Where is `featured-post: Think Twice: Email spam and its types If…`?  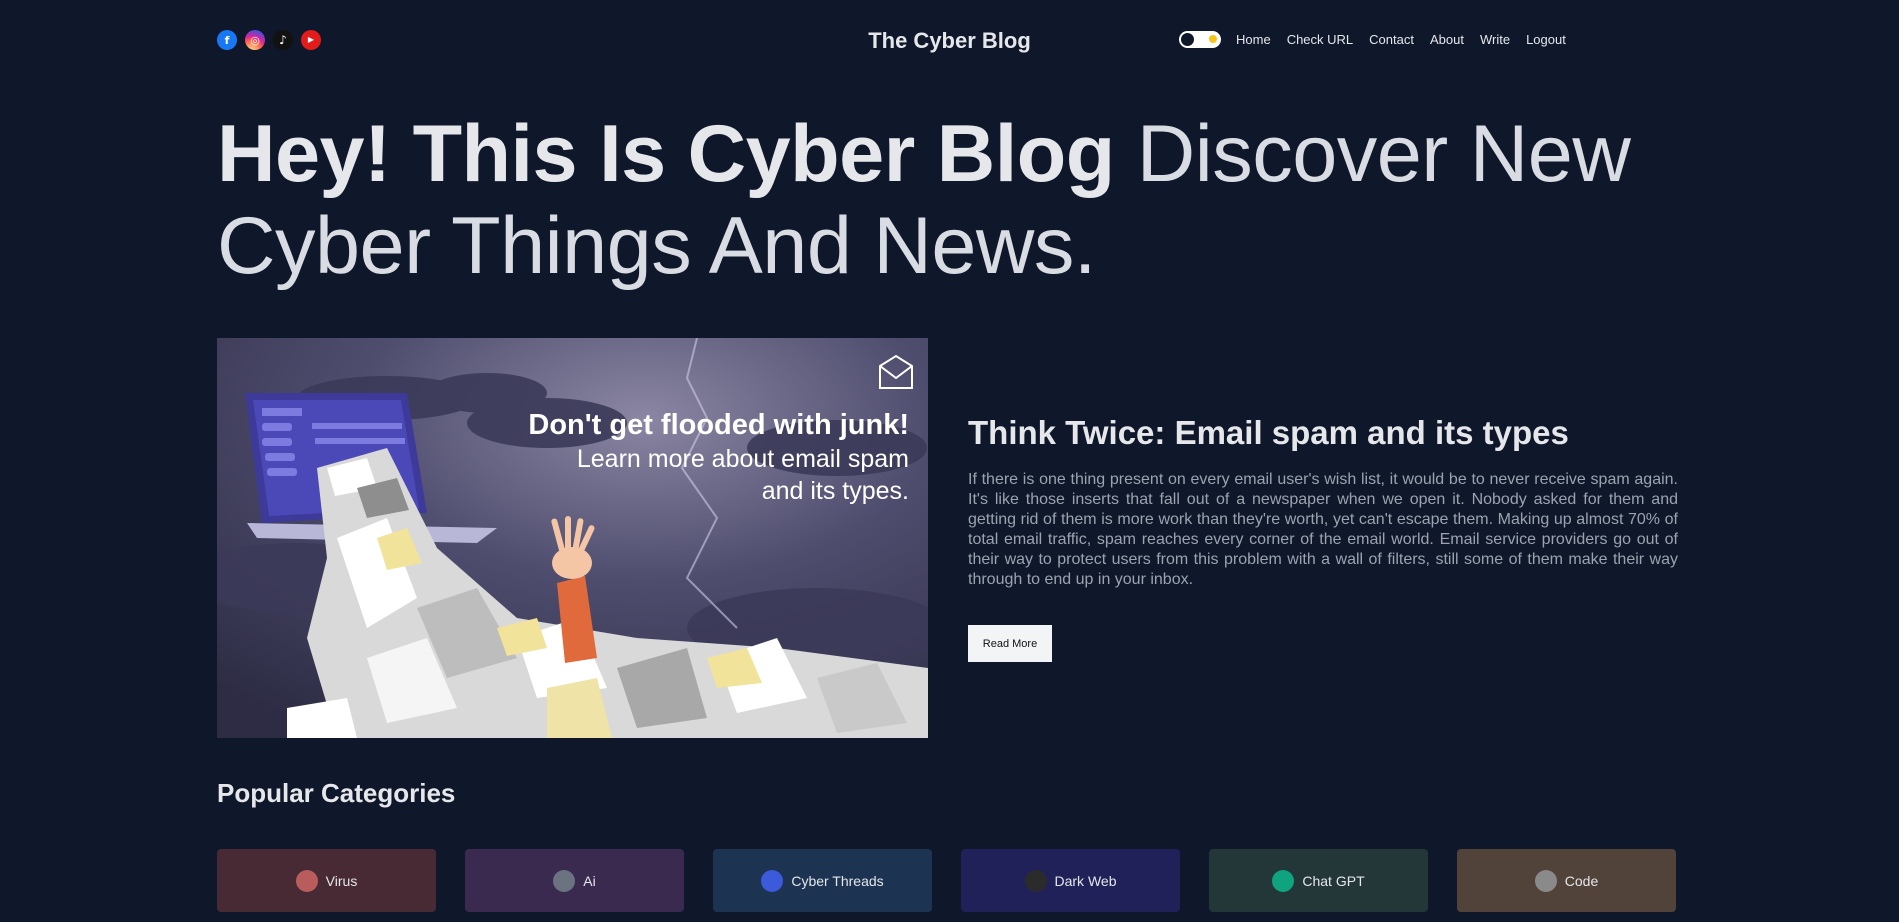
featured-post: Think Twice: Email spam and its types If… is located at coordinates (1323, 502).